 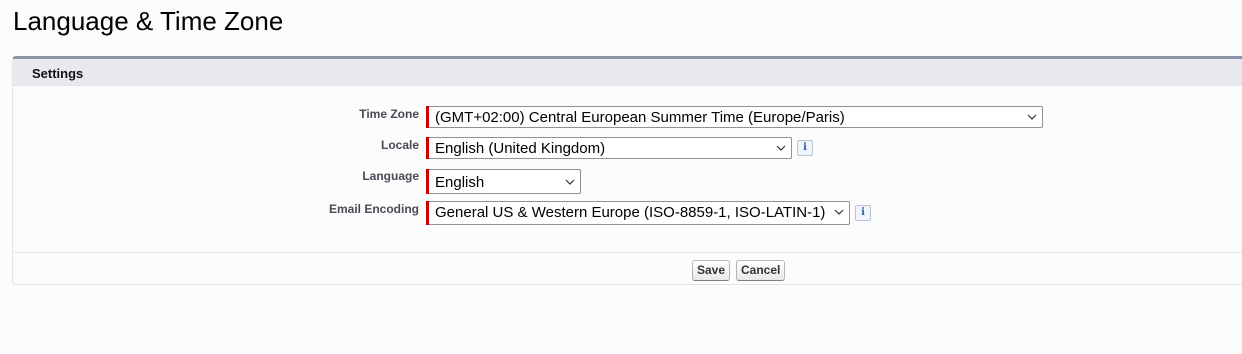 What do you see at coordinates (627, 252) in the screenshot?
I see `divider` at bounding box center [627, 252].